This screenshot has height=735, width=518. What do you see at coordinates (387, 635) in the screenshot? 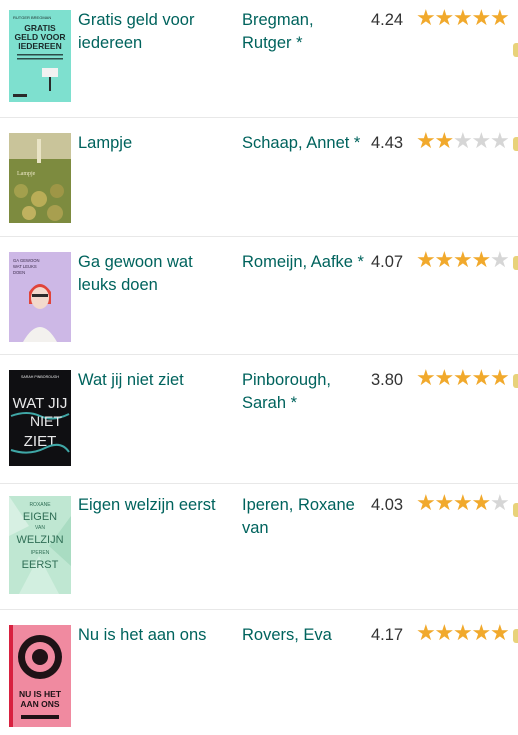
I see `average-rating: 4.17` at bounding box center [387, 635].